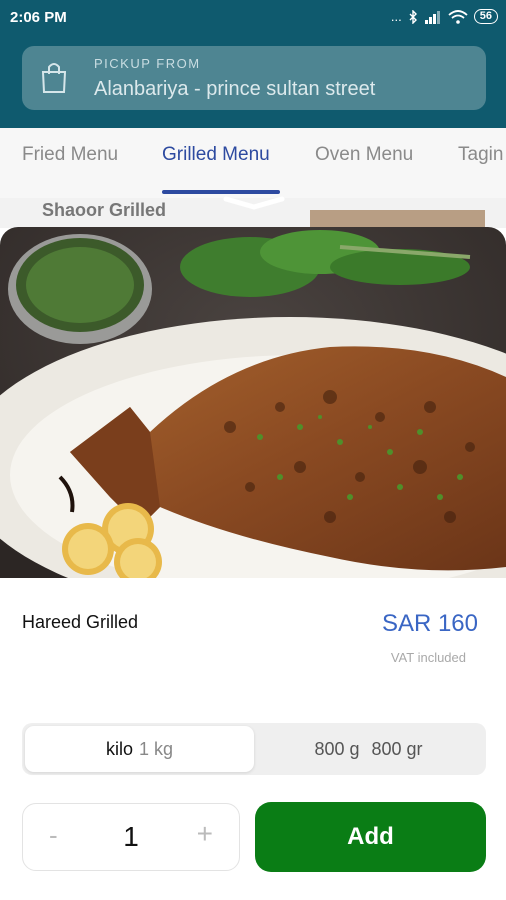 The width and height of the screenshot is (506, 900). What do you see at coordinates (480, 155) in the screenshot?
I see `tab-tagin: Tagin` at bounding box center [480, 155].